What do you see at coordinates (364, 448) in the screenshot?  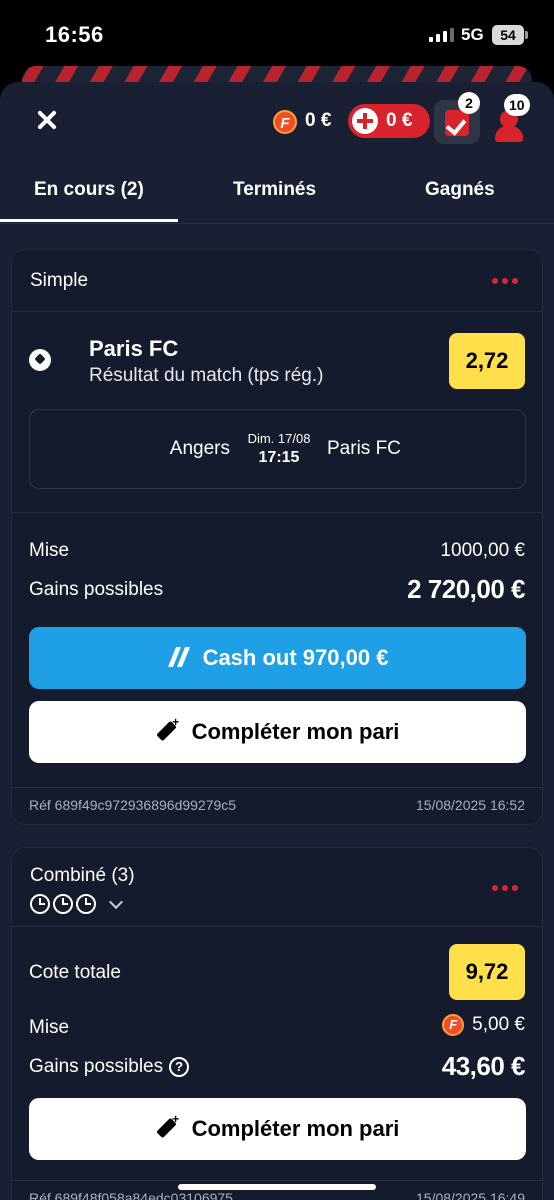 I see `away-team: Paris FC` at bounding box center [364, 448].